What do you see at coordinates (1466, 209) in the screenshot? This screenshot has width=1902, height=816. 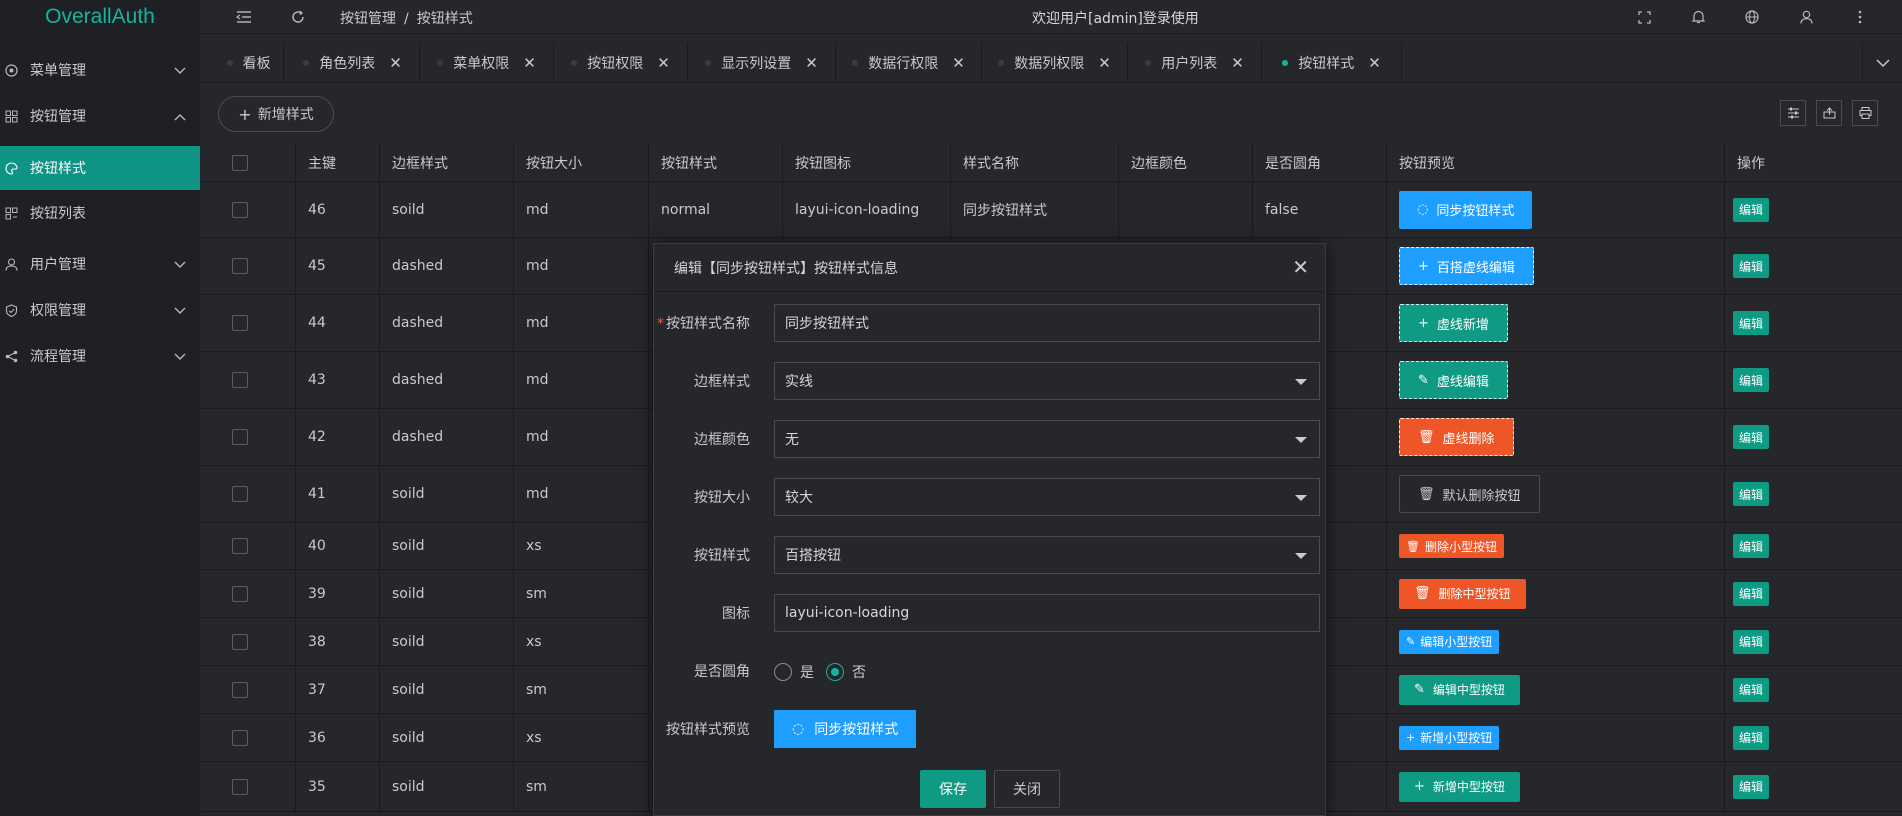 I see `preview-button: ◌ 同步按钮样式` at bounding box center [1466, 209].